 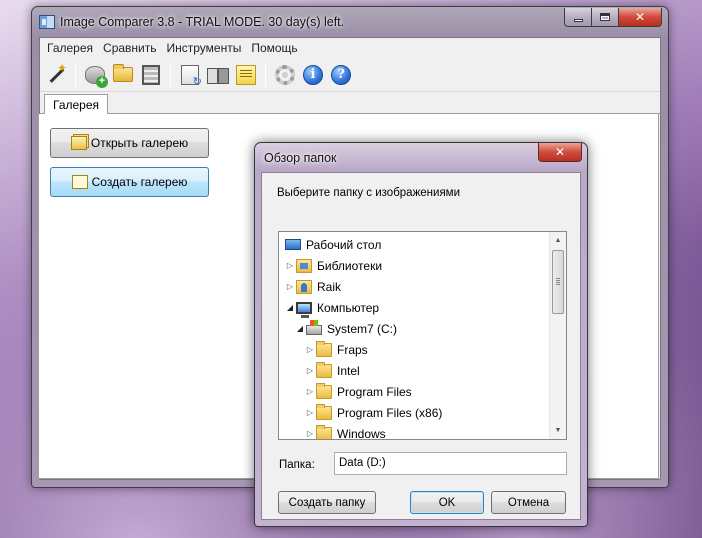 What do you see at coordinates (350, 103) in the screenshot?
I see `tab-strip: Галерея` at bounding box center [350, 103].